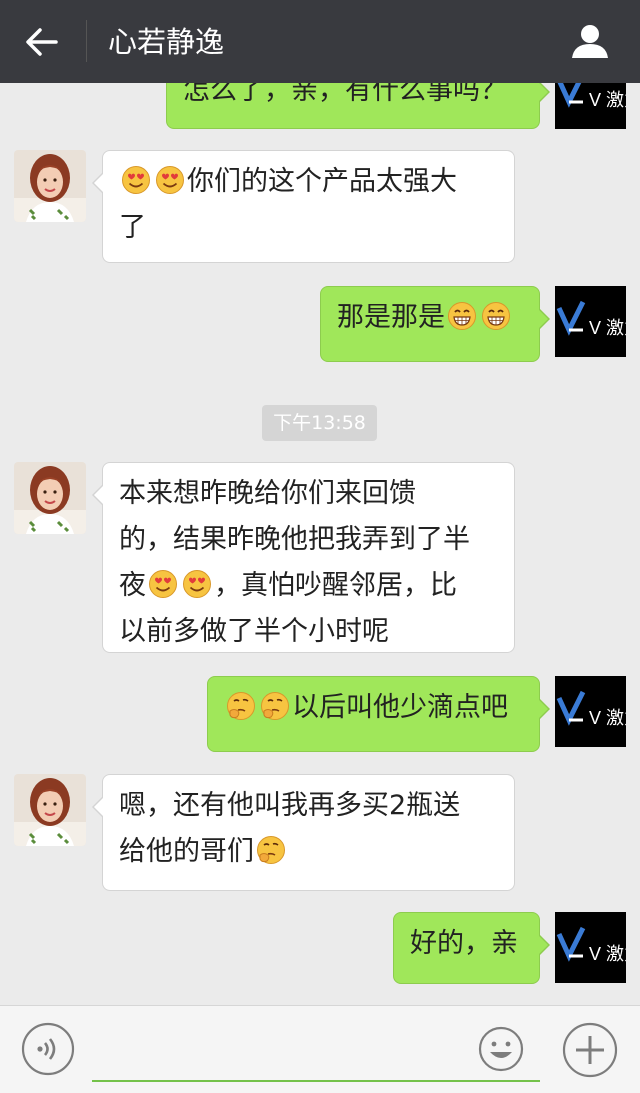 Image resolution: width=640 pixels, height=1093 pixels. I want to click on back-button, so click(42, 42).